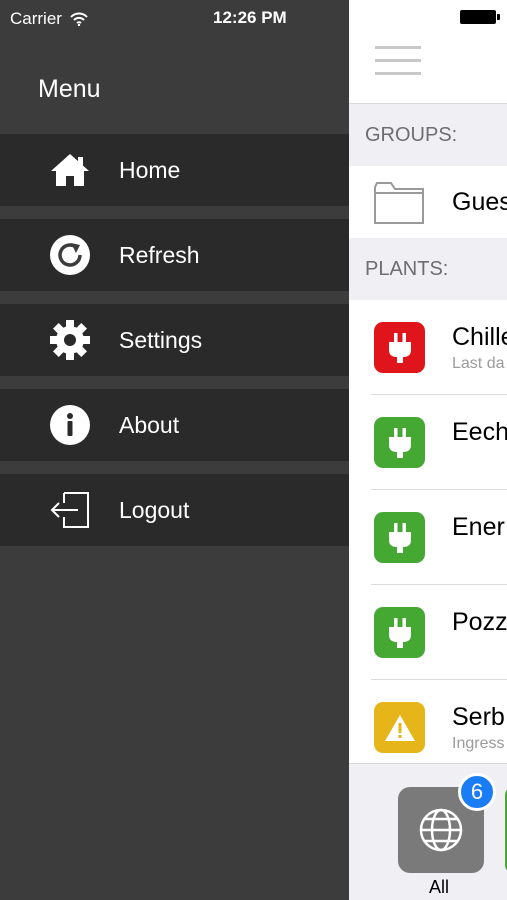 The width and height of the screenshot is (507, 900). Describe the element at coordinates (428, 269) in the screenshot. I see `plants-header: PLANTS:` at that location.